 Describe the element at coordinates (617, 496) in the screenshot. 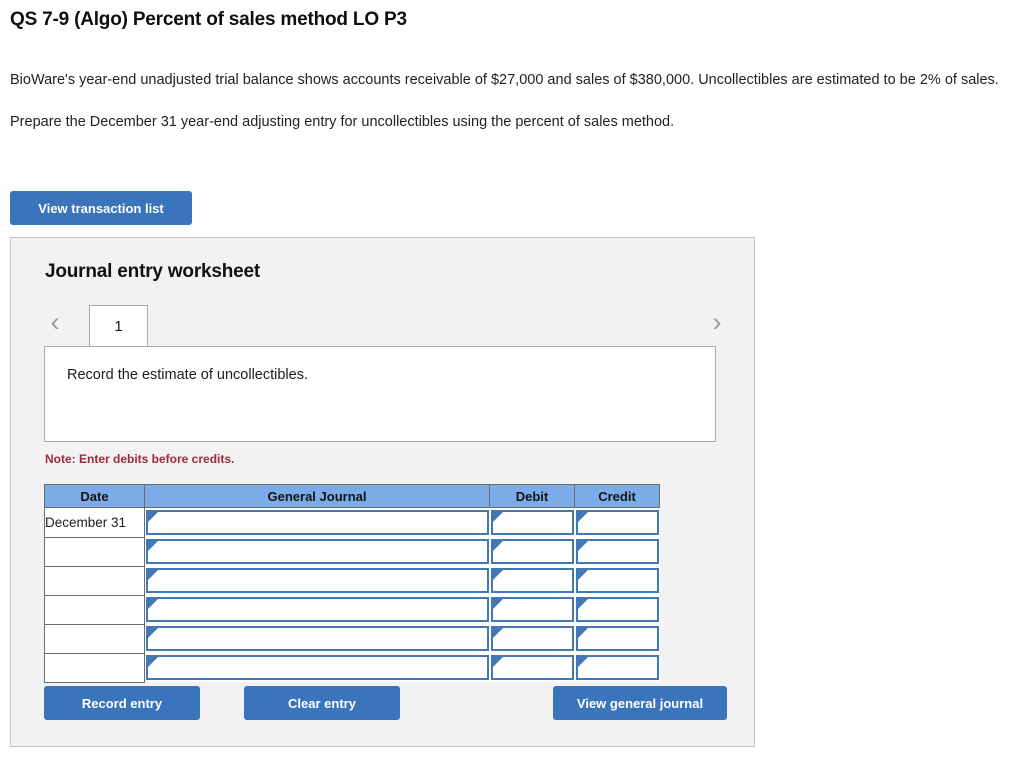

I see `column-header-credit: Credit` at that location.